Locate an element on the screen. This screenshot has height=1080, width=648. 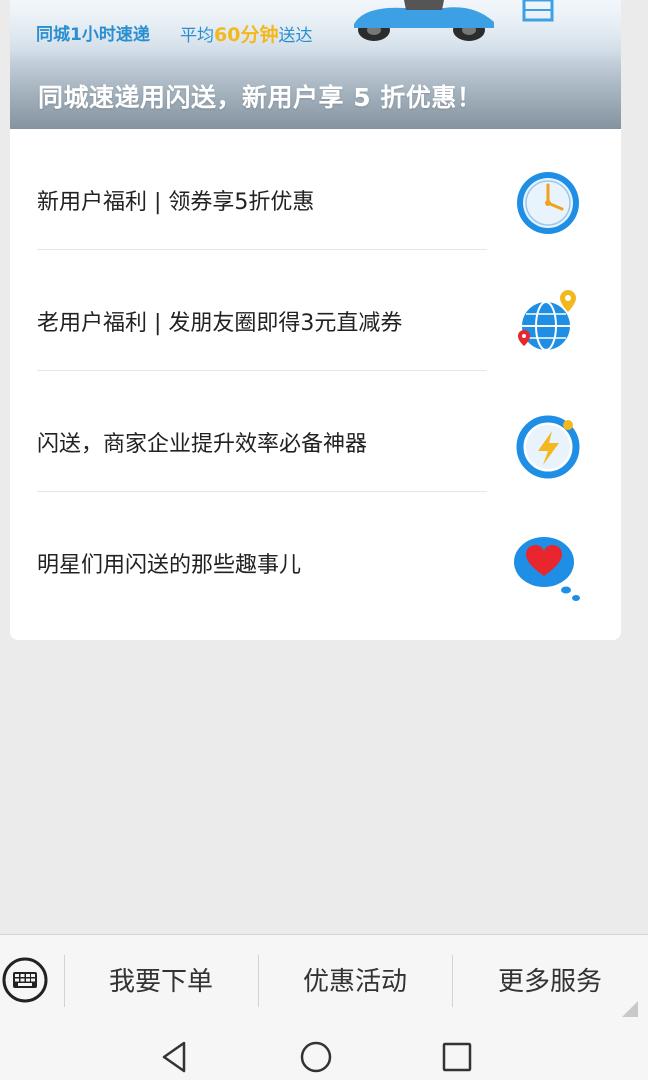
list-item: 明星们用闪送的那些趣事儿 is located at coordinates (315, 552).